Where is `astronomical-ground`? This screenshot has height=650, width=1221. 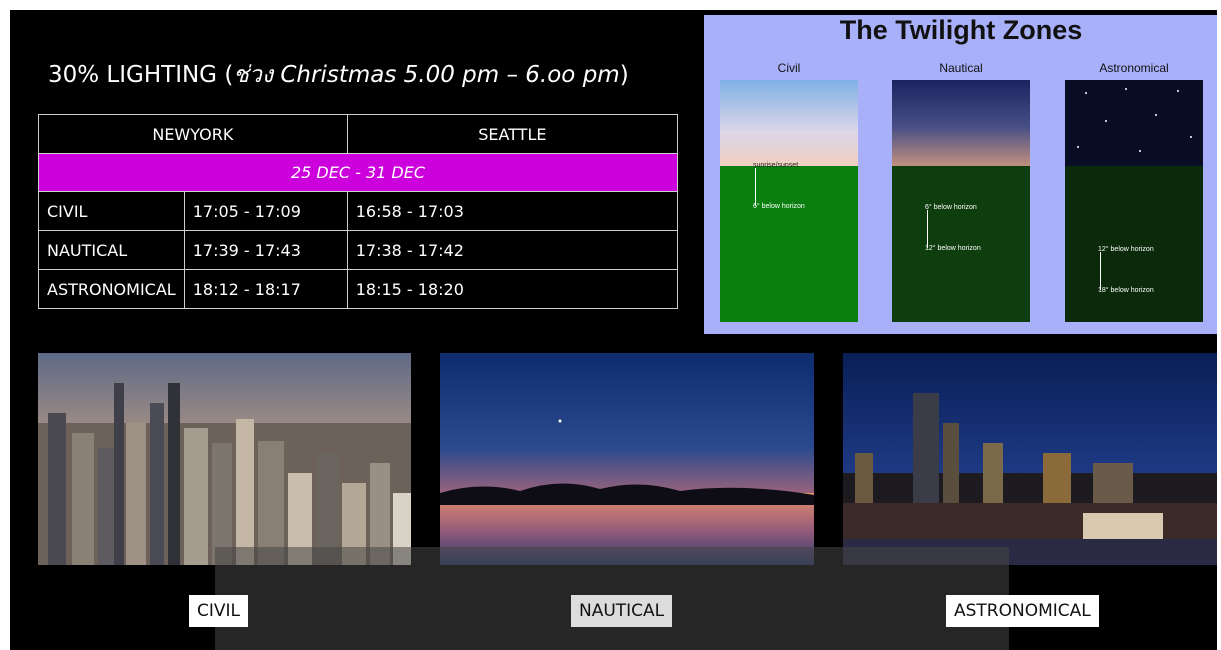 astronomical-ground is located at coordinates (1134, 244).